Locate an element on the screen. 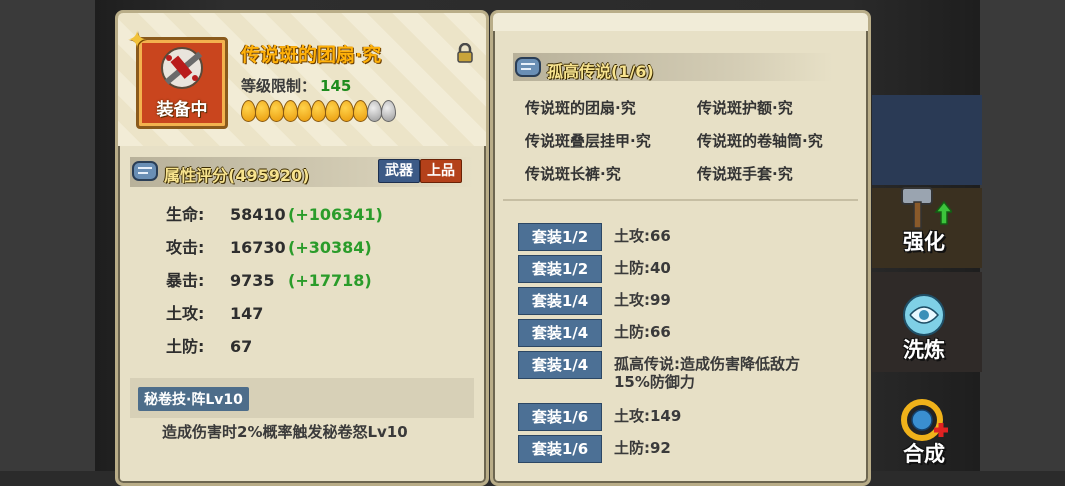  stat-row-earth-defense: 土防: 67 is located at coordinates (227, 345).